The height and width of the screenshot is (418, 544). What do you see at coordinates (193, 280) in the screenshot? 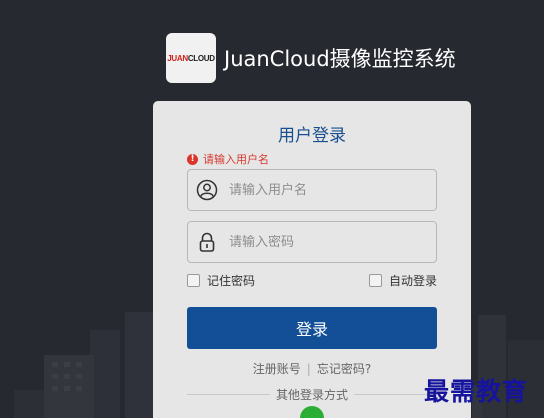
I see `remember-password-checkbox` at bounding box center [193, 280].